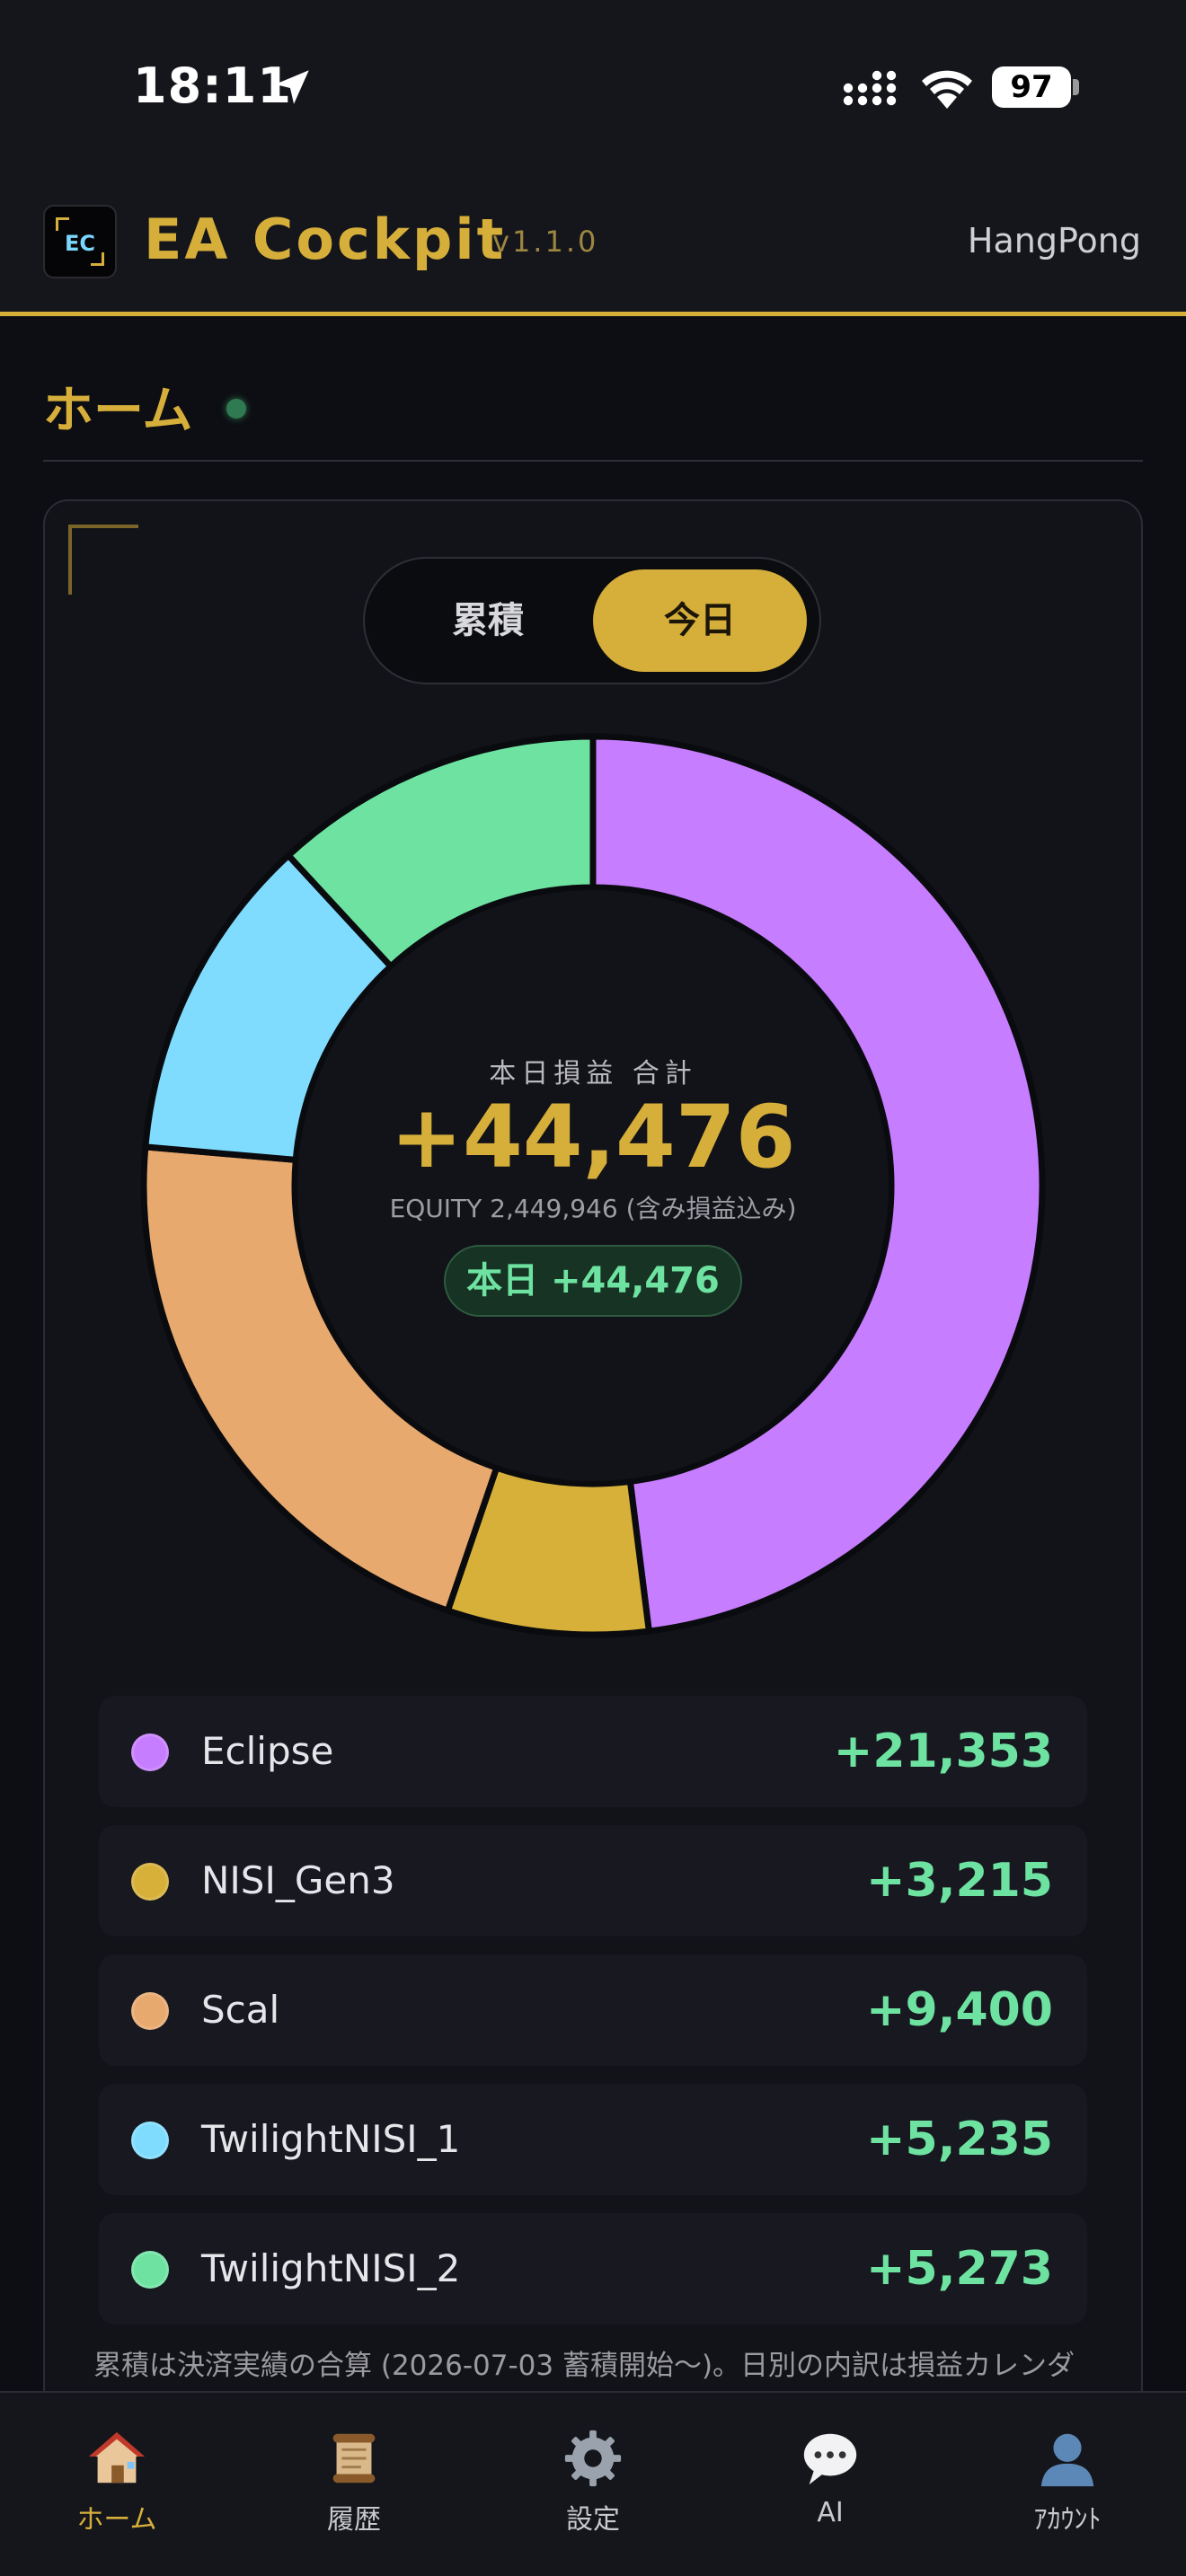  Describe the element at coordinates (267, 1751) in the screenshot. I see `legend-name: Eclipse` at that location.